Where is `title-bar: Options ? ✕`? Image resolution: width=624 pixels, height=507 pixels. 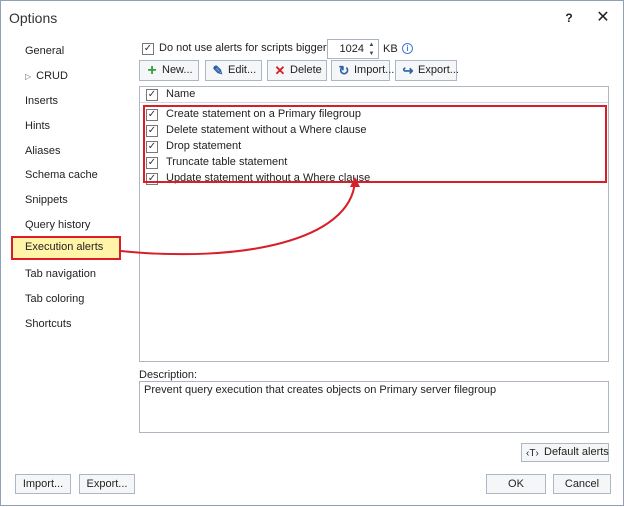 title-bar: Options ? ✕ is located at coordinates (312, 18).